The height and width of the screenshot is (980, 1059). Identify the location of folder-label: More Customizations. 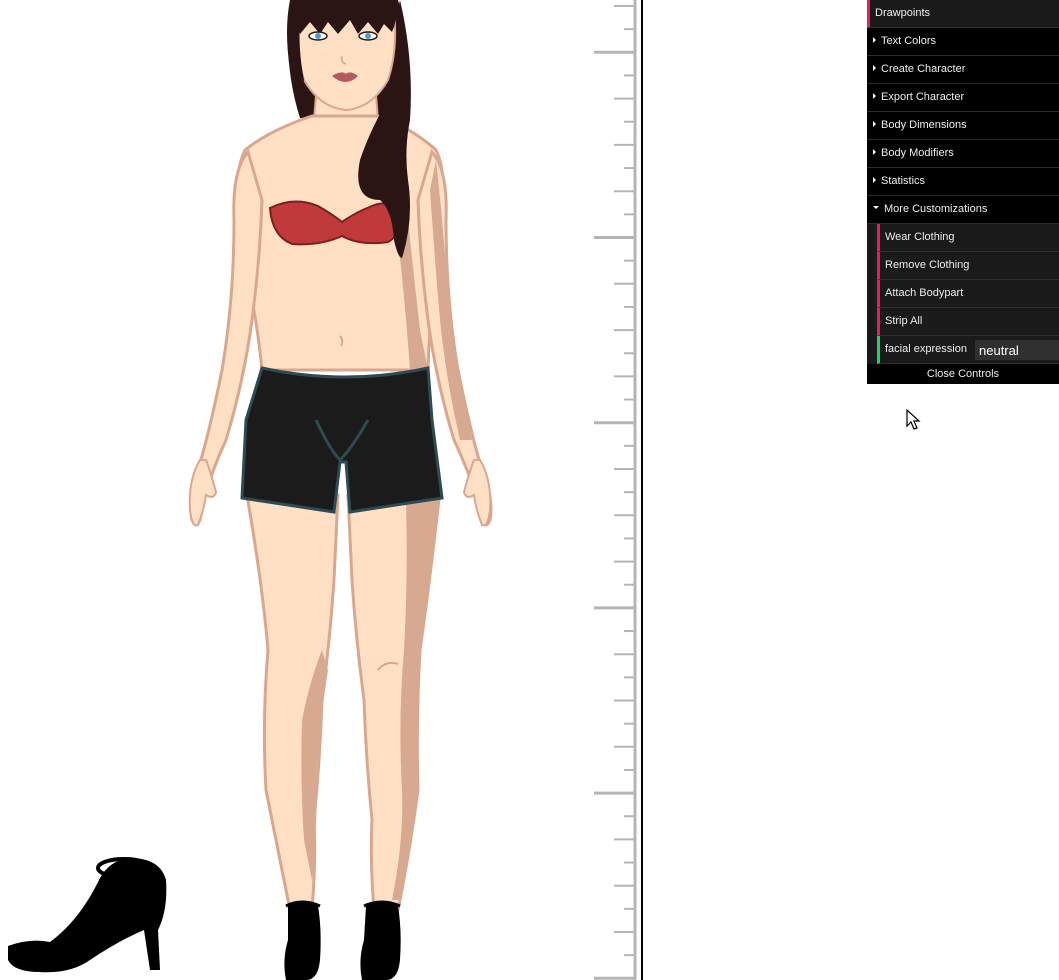
(936, 209).